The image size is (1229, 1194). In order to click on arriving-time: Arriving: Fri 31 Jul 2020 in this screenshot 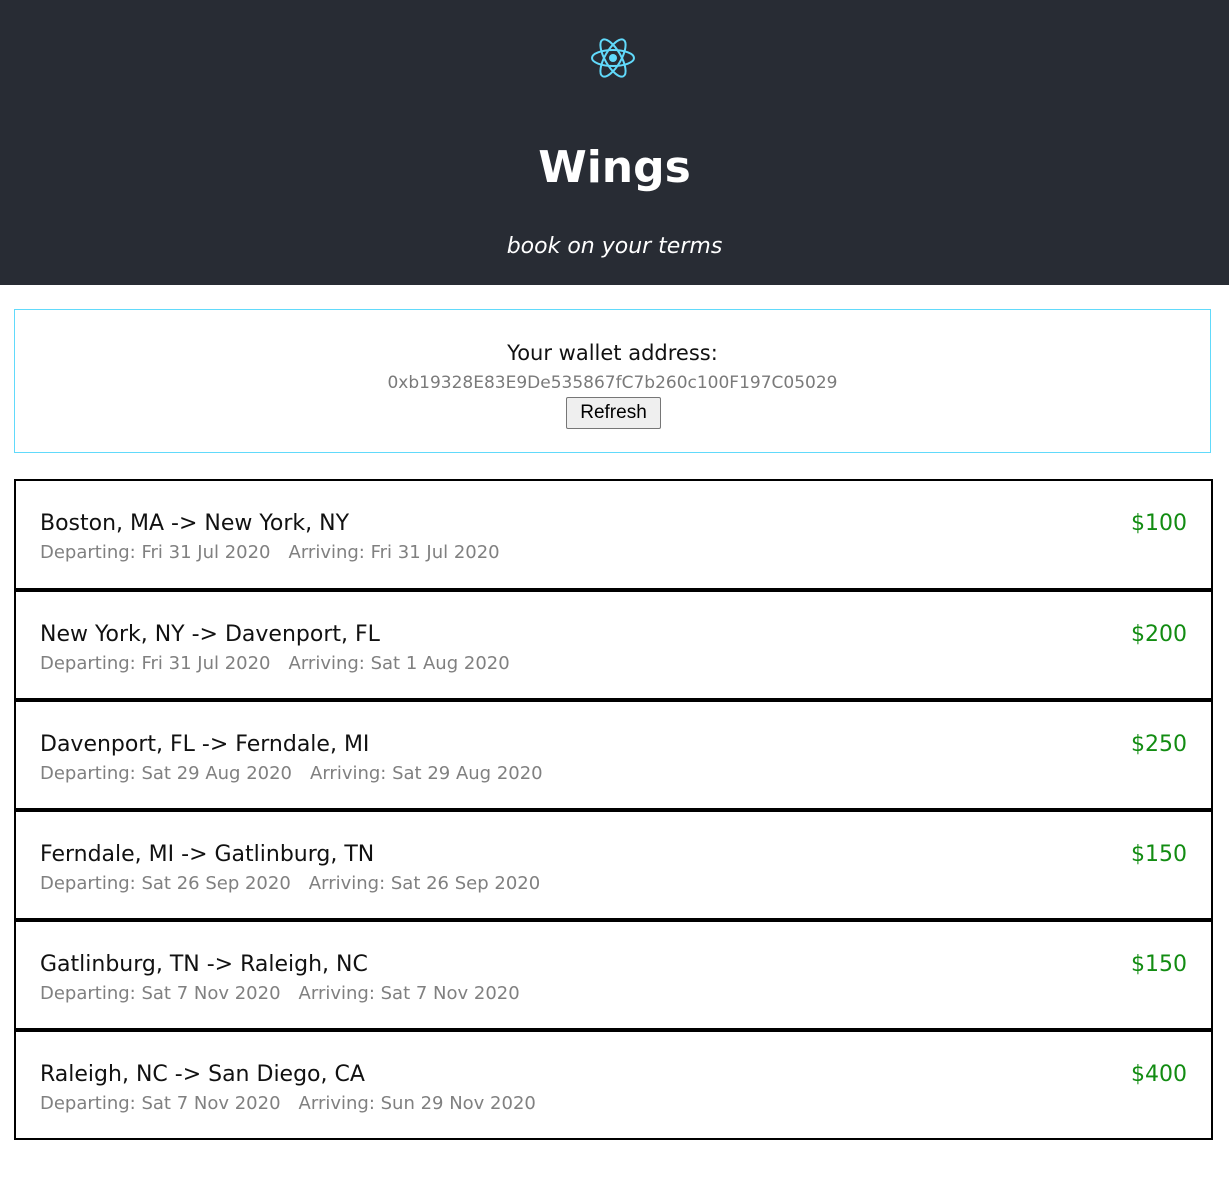, I will do `click(394, 552)`.